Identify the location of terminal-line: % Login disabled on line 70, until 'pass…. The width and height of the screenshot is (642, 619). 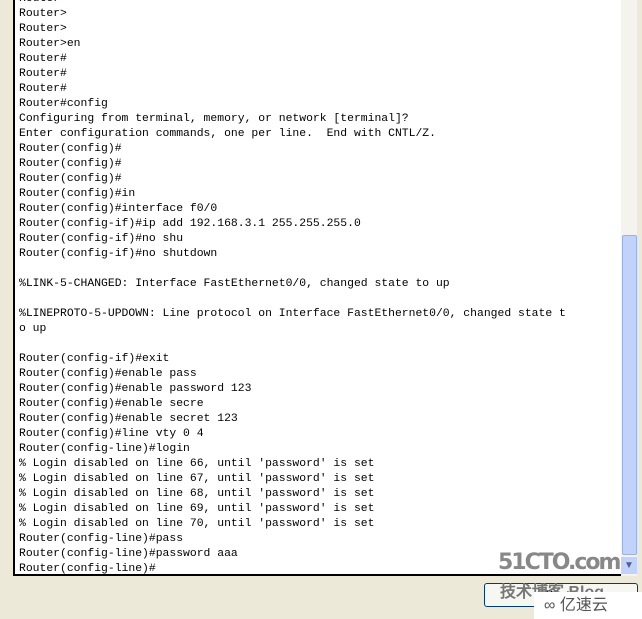
(197, 524).